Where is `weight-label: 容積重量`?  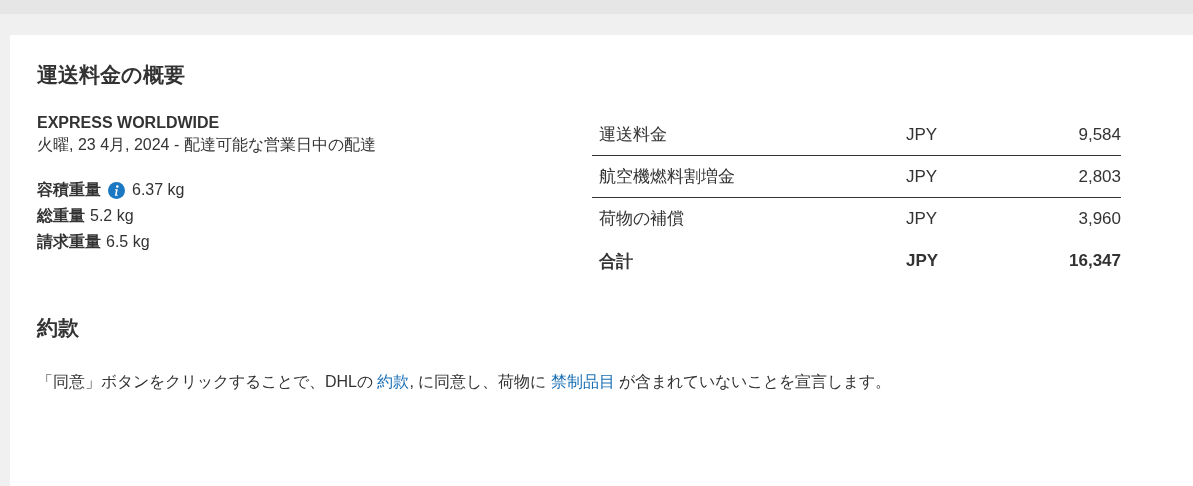 weight-label: 容積重量 is located at coordinates (69, 190).